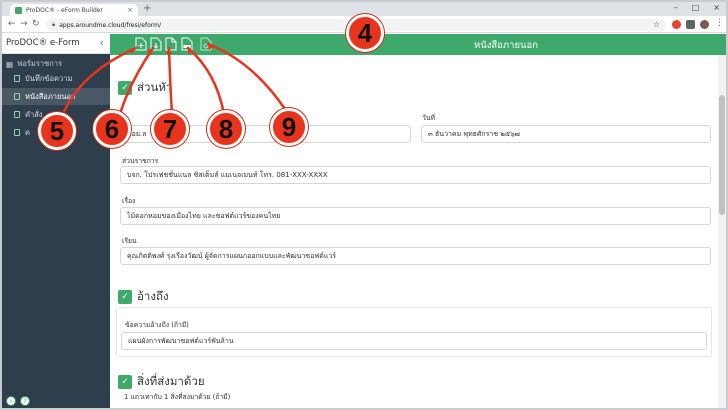 The image size is (728, 410). What do you see at coordinates (716, 7) in the screenshot?
I see `close-window-icon: ×` at bounding box center [716, 7].